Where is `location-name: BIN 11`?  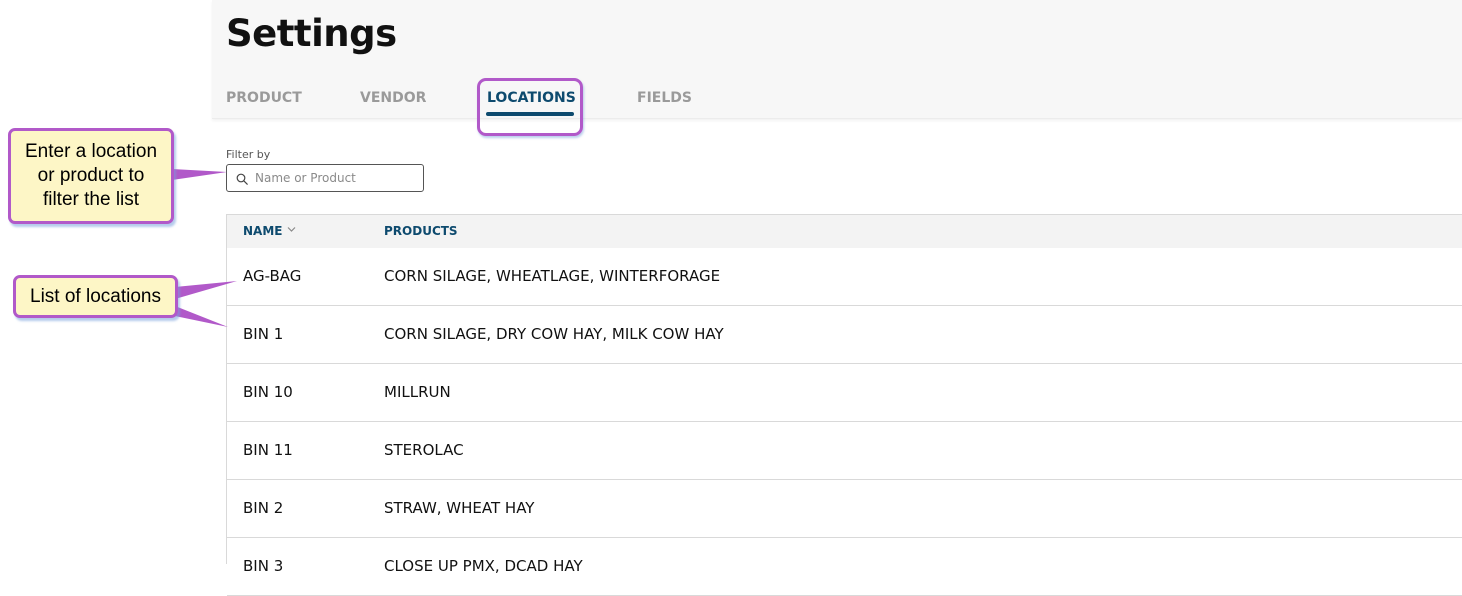
location-name: BIN 11 is located at coordinates (268, 450).